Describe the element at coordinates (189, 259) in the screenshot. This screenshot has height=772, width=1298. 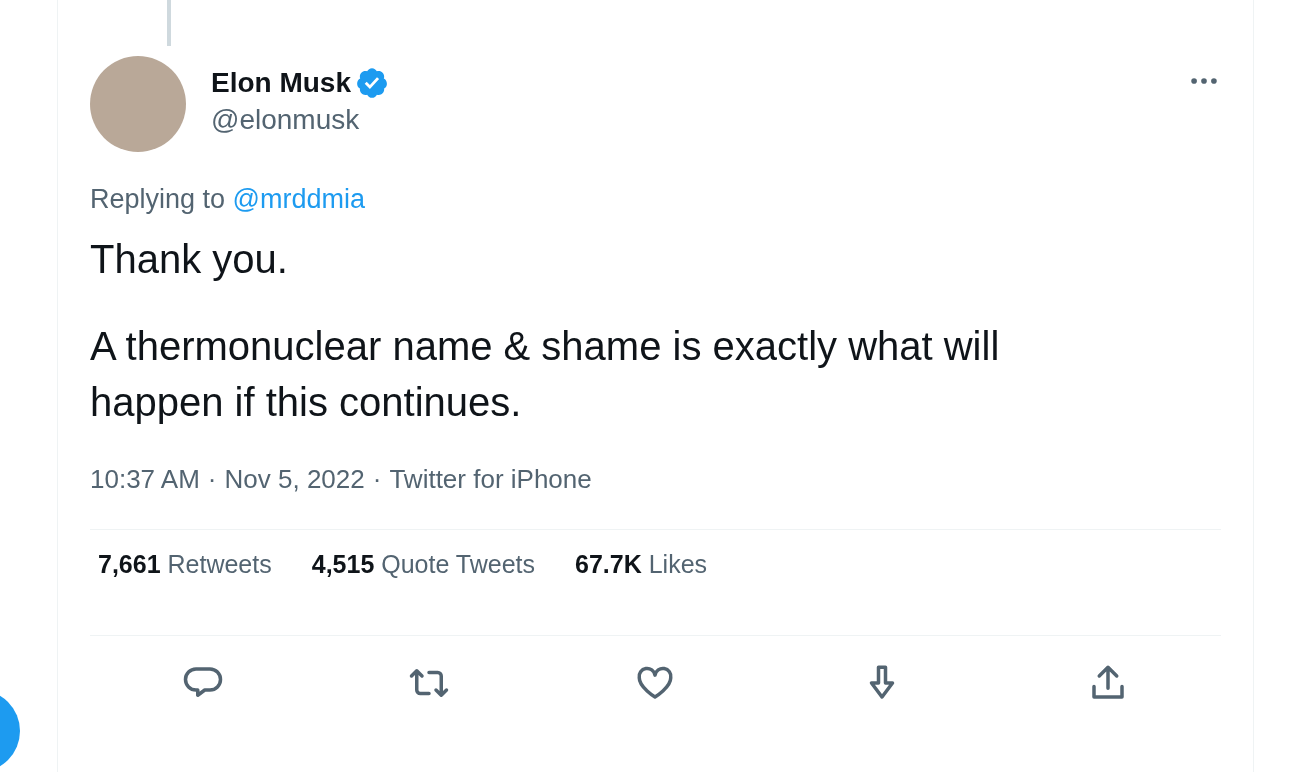
I see `tweet-text: Thank you.` at that location.